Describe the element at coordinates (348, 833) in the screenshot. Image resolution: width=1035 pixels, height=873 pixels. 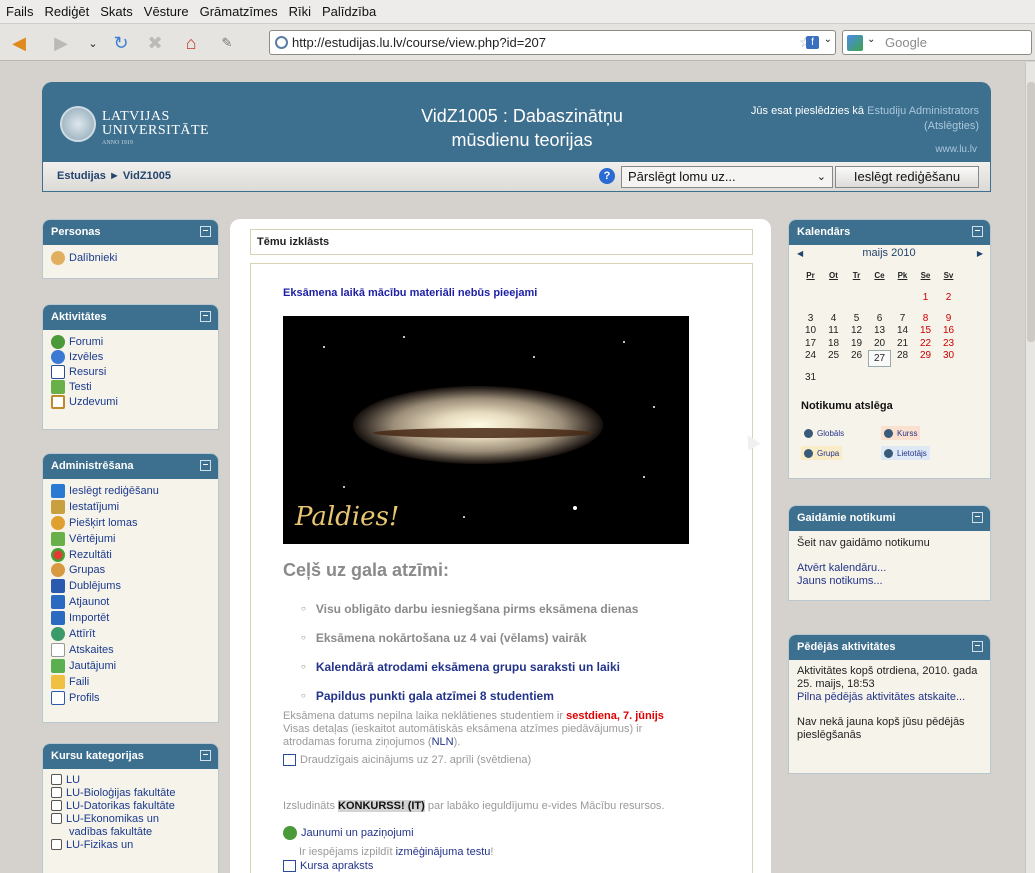
I see `news-forum-link: Jaunumi un paziņojumi` at that location.